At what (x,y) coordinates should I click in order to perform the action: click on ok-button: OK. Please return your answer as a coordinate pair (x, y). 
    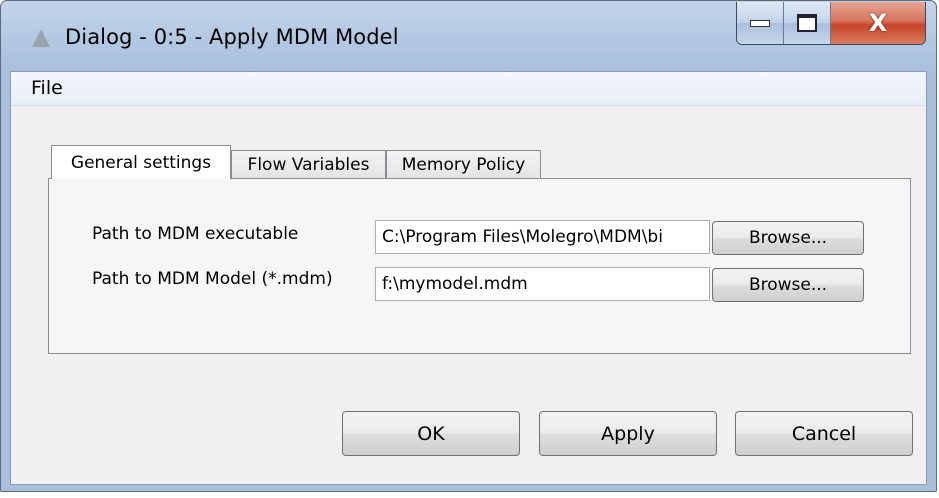
    Looking at the image, I should click on (431, 433).